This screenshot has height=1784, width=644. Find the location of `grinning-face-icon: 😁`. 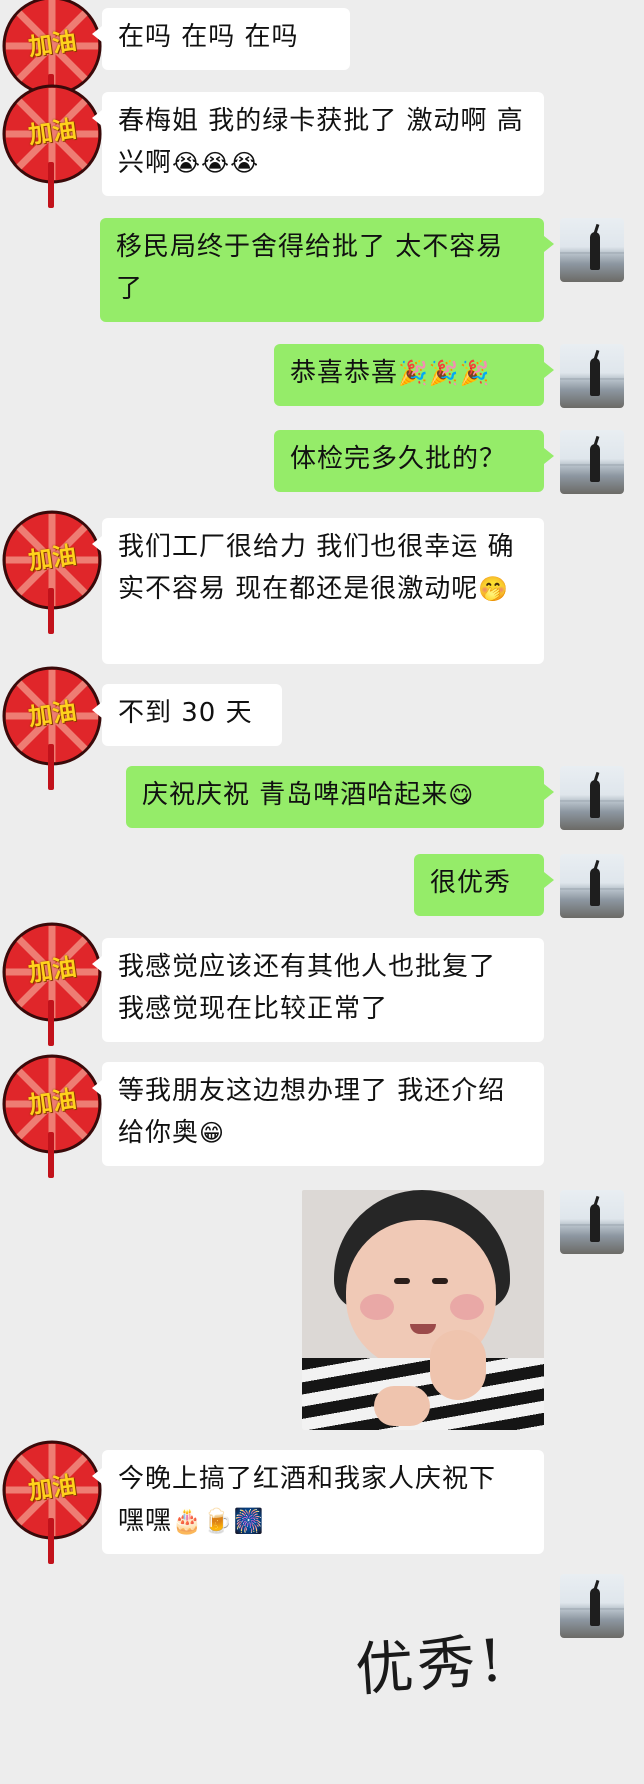

grinning-face-icon: 😁 is located at coordinates (212, 1133).